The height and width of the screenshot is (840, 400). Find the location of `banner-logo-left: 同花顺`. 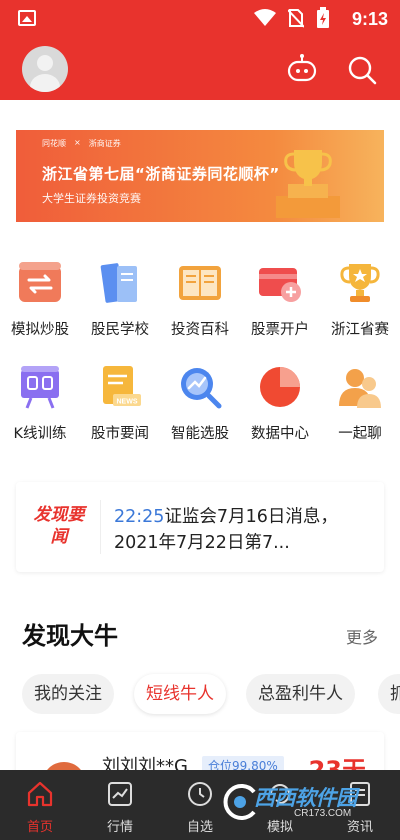

banner-logo-left: 同花顺 is located at coordinates (54, 143).